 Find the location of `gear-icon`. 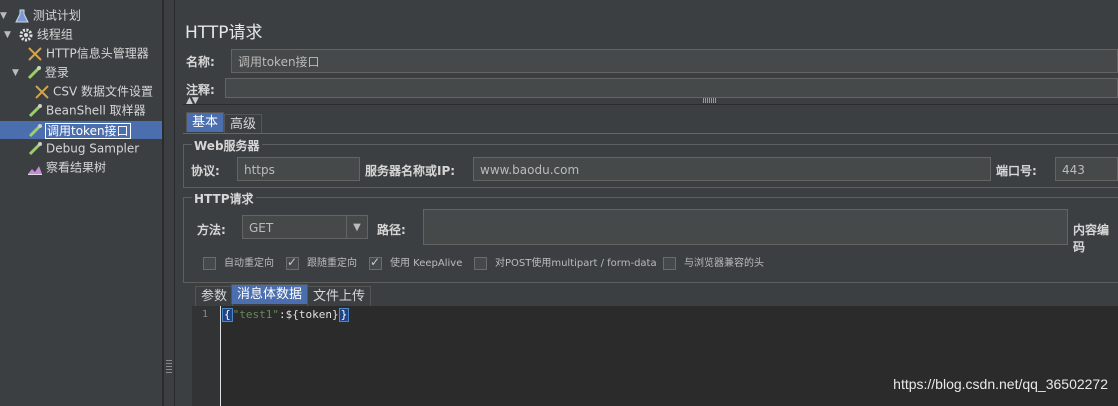

gear-icon is located at coordinates (26, 35).